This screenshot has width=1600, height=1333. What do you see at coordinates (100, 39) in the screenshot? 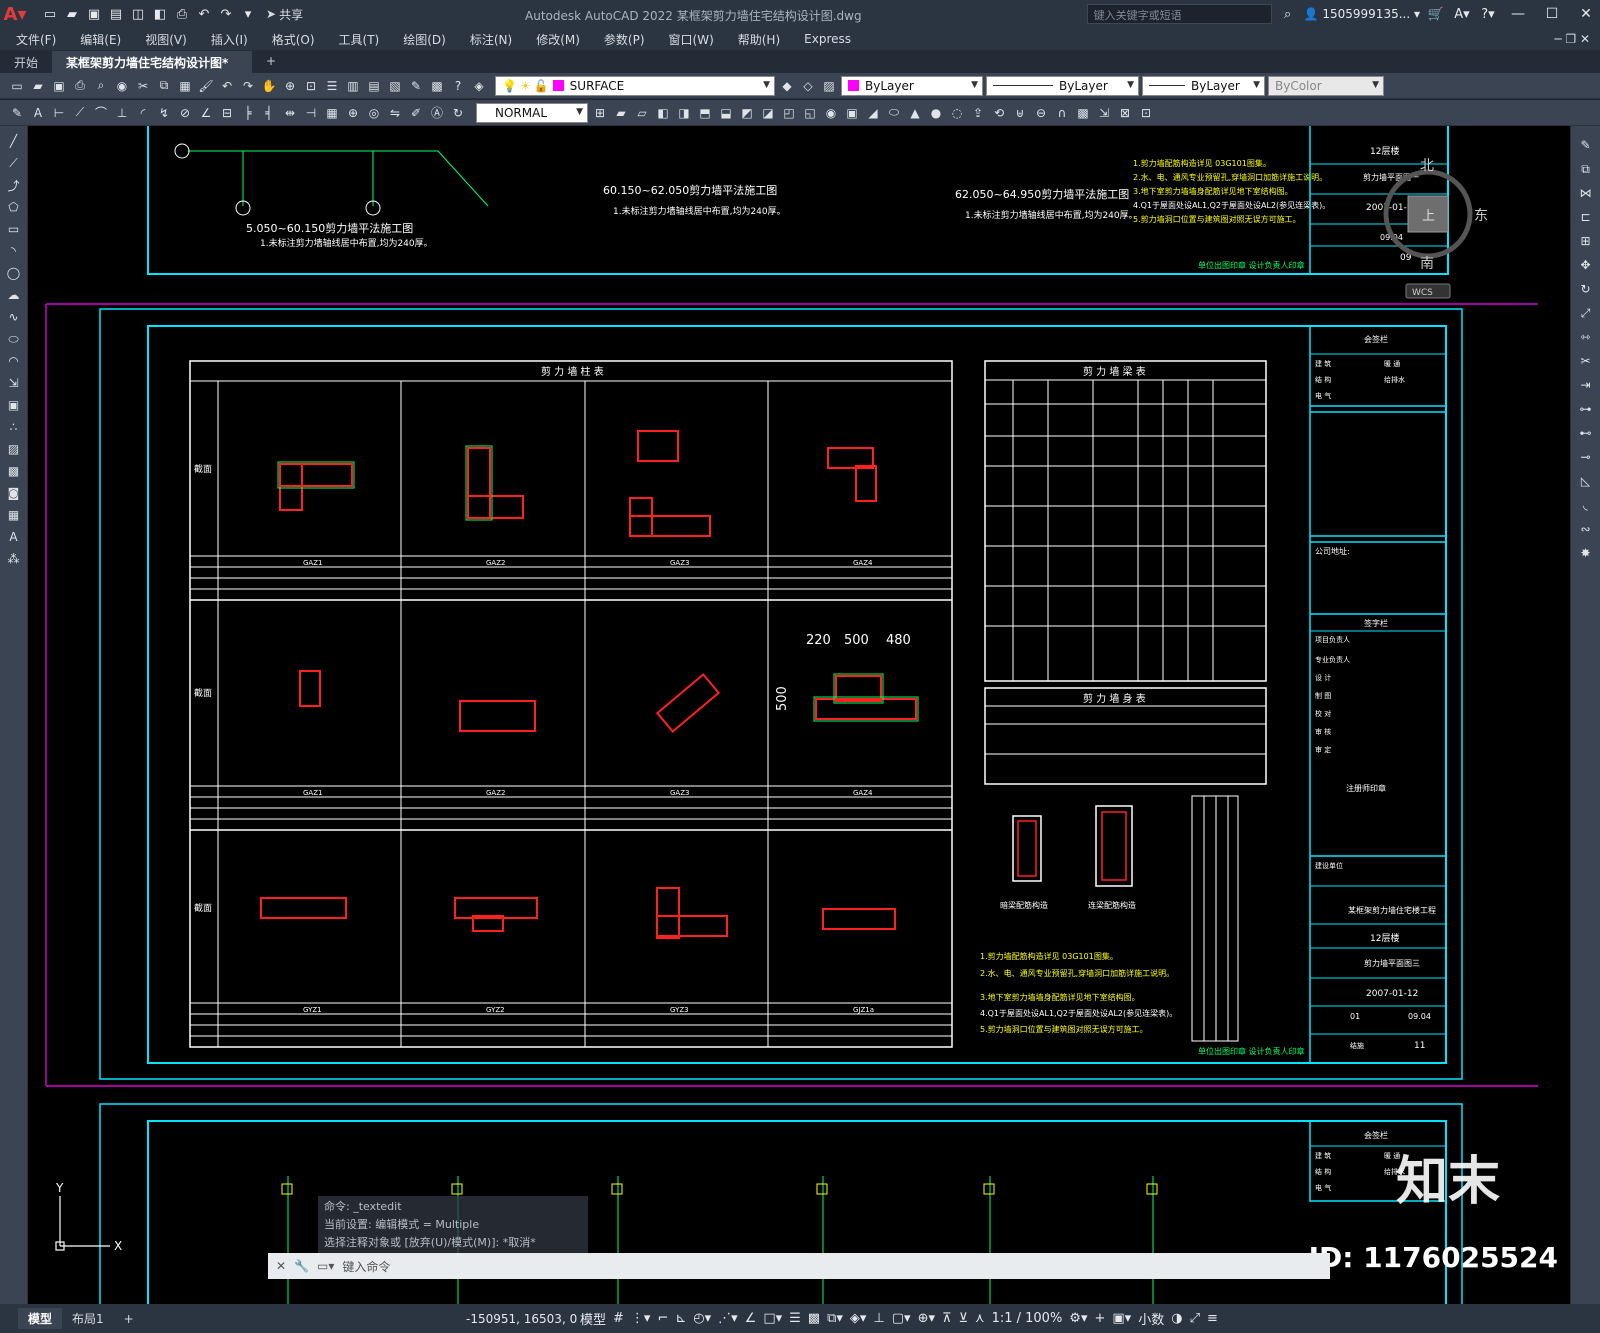
I see `menu-edit: 编辑(E)` at bounding box center [100, 39].